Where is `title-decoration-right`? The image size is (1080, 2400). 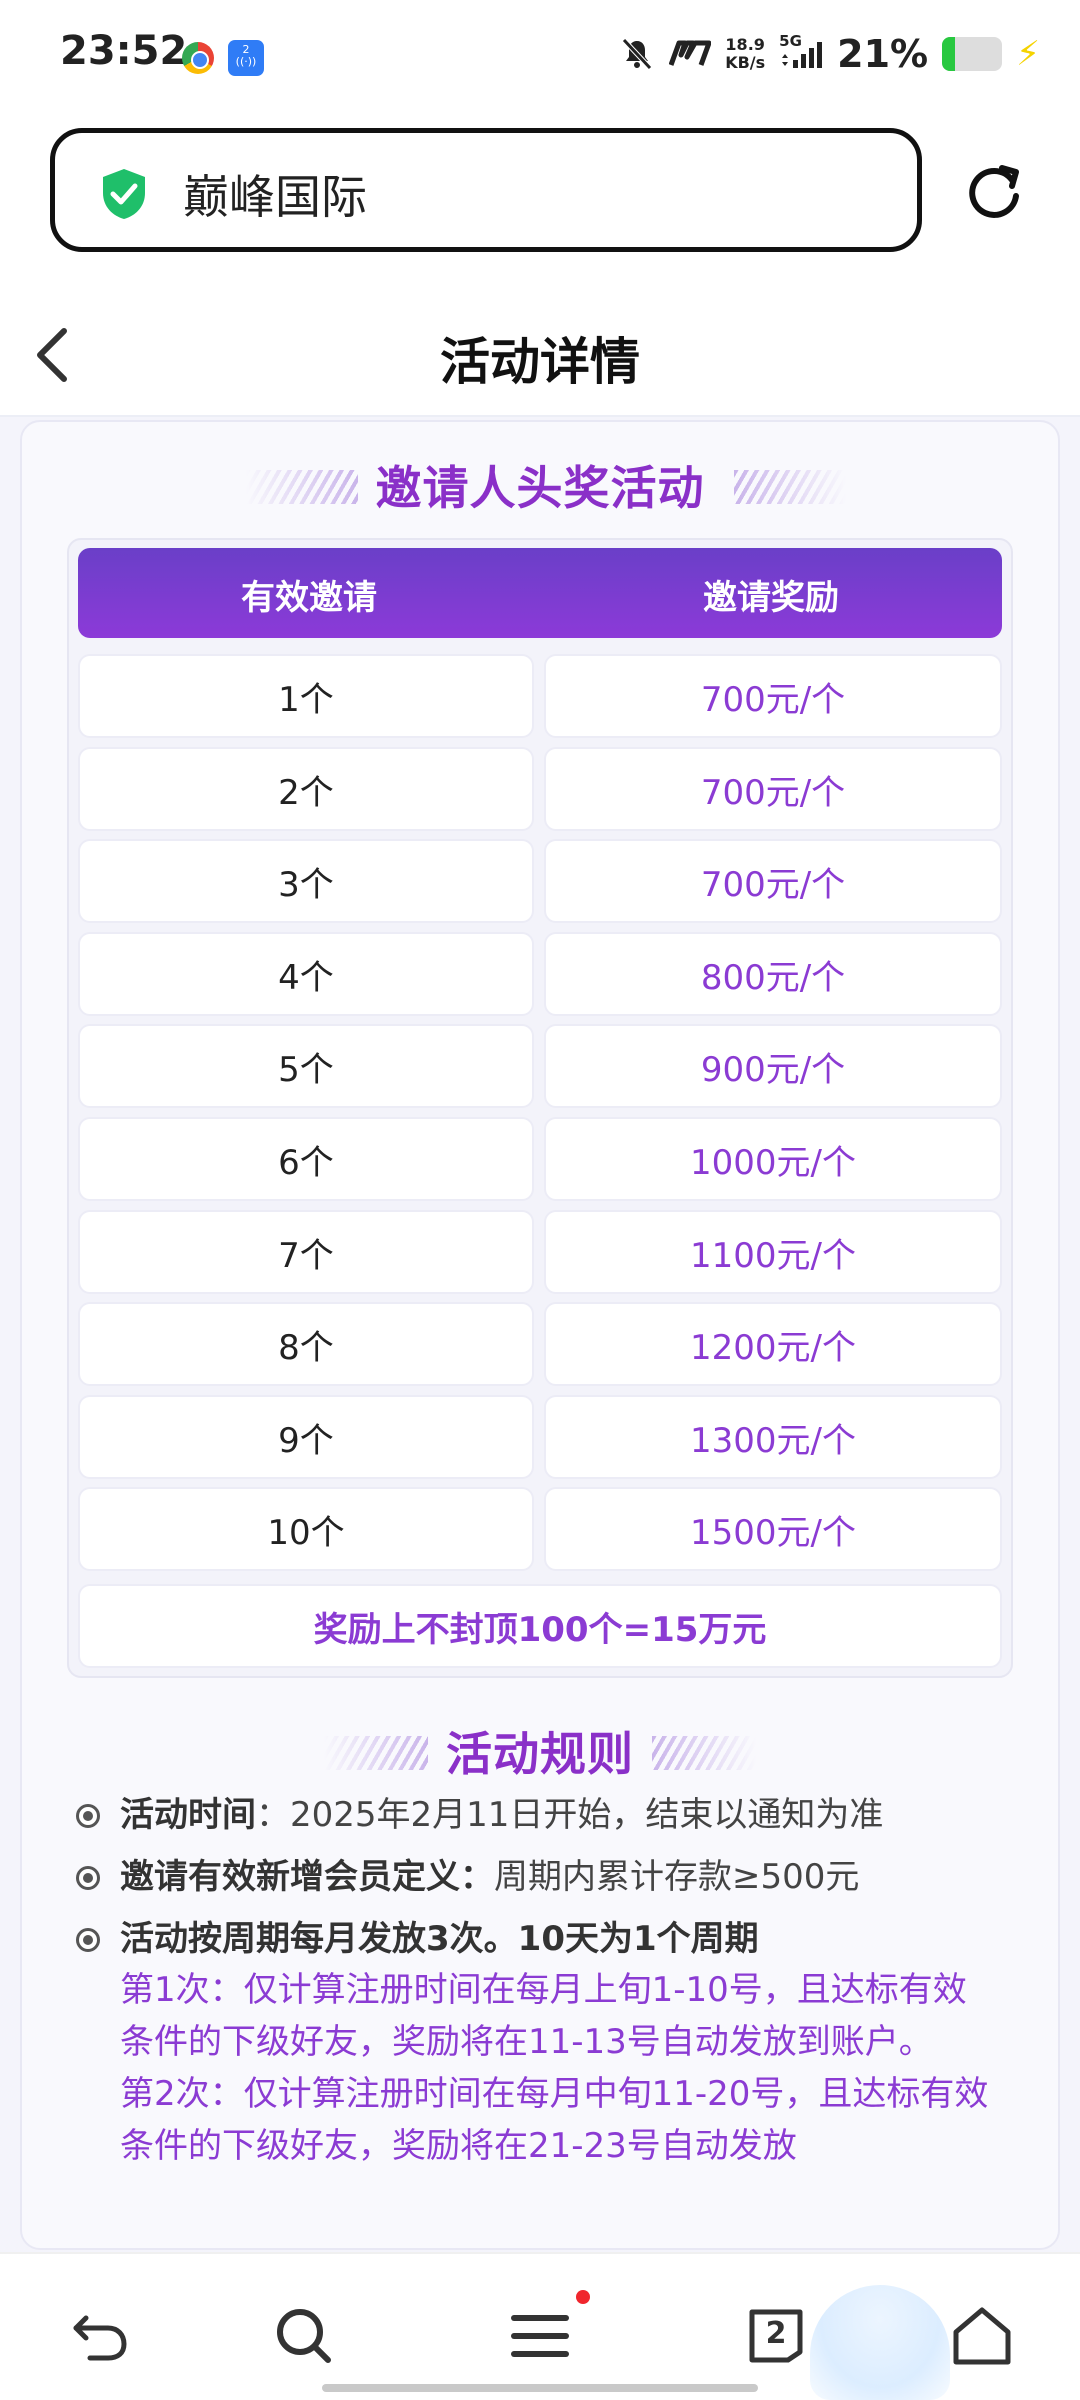
title-decoration-right is located at coordinates (790, 487).